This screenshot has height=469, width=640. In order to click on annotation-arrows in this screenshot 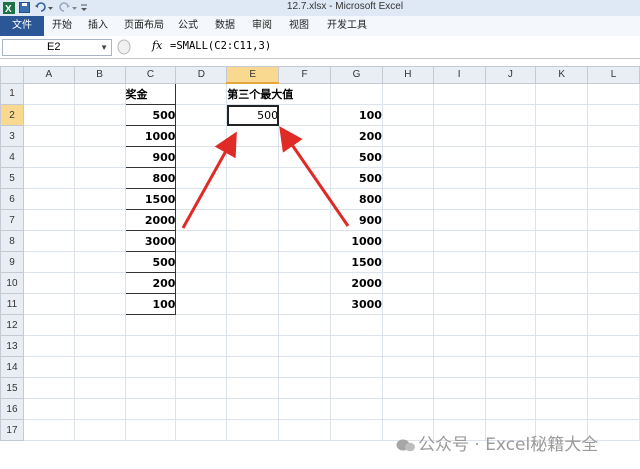, I will do `click(265, 177)`.